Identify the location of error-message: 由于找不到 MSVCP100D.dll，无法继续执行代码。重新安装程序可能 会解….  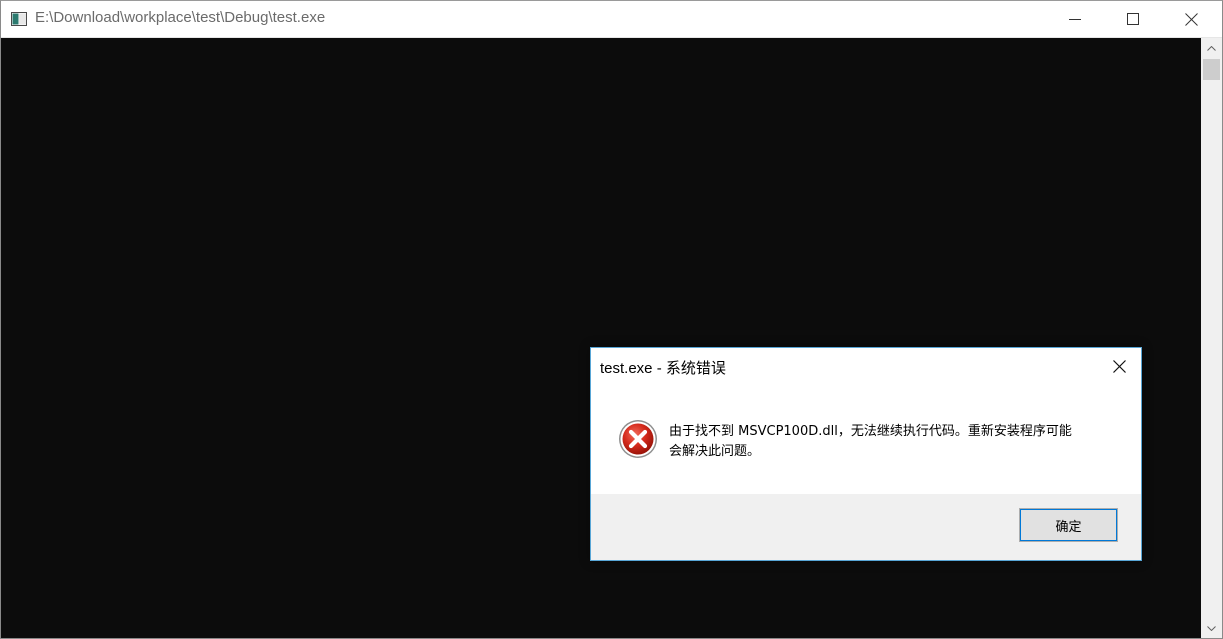
(889, 442).